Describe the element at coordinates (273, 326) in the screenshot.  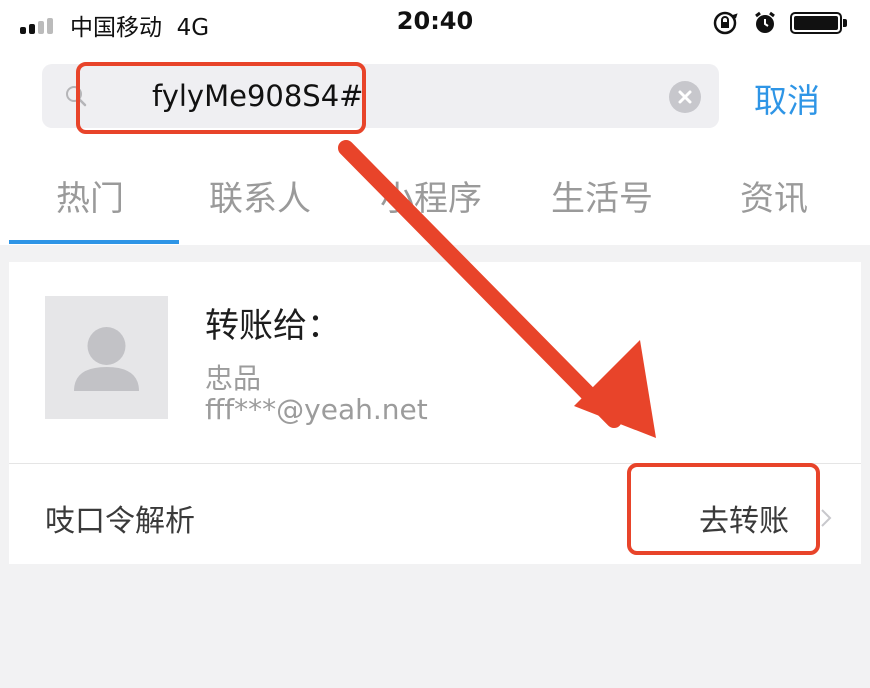
I see `transfer-title: 转账给：` at that location.